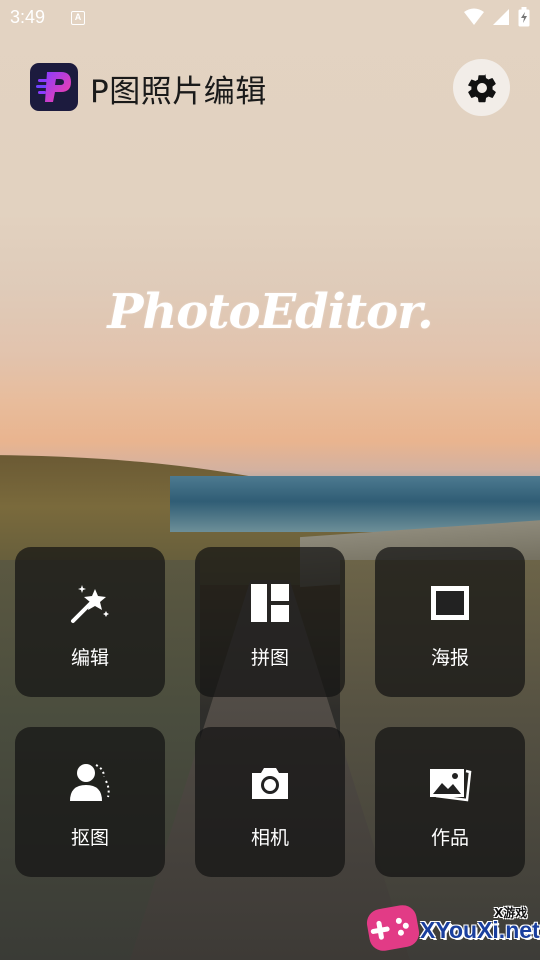  Describe the element at coordinates (270, 603) in the screenshot. I see `collage-layout-icon` at that location.